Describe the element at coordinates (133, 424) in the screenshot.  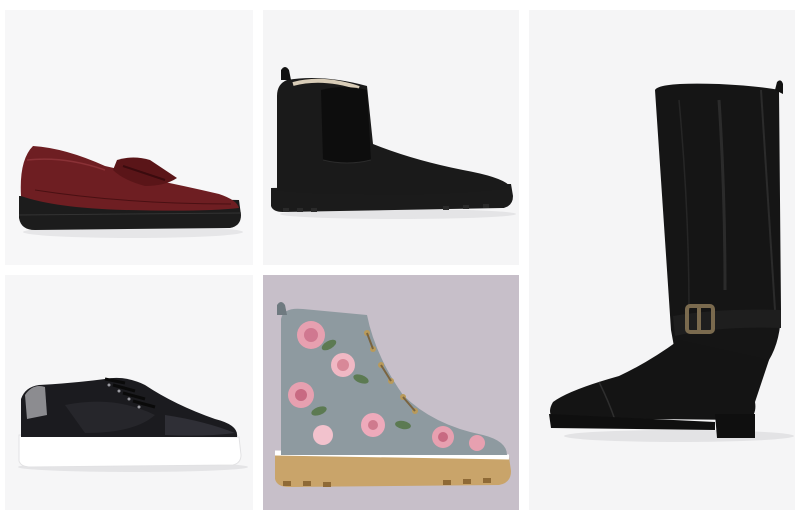
I see `sneaker-image` at that location.